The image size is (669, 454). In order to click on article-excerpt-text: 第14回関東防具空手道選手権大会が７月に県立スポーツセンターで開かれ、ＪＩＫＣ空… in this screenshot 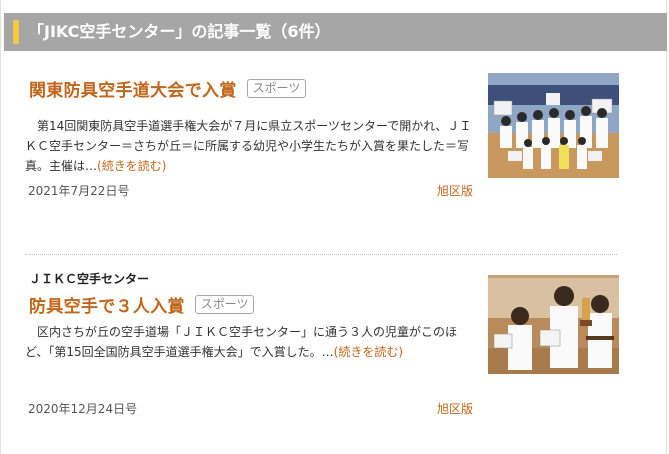, I will do `click(248, 146)`.